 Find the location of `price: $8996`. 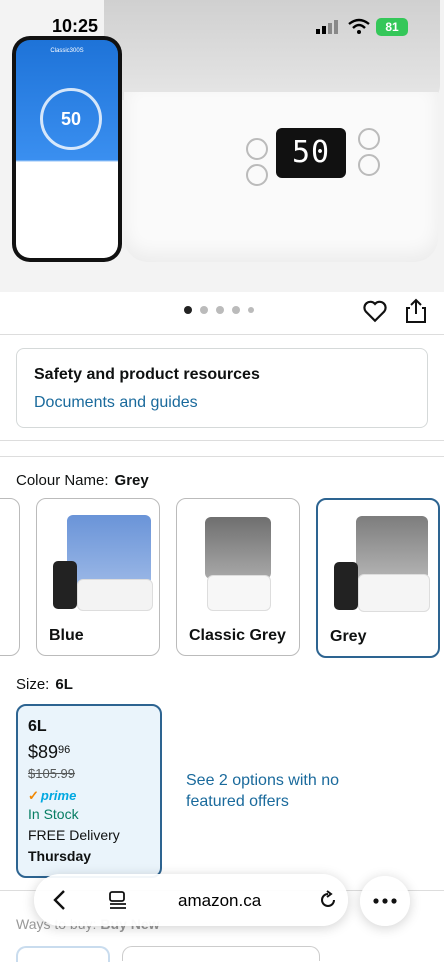

price: $8996 is located at coordinates (49, 752).